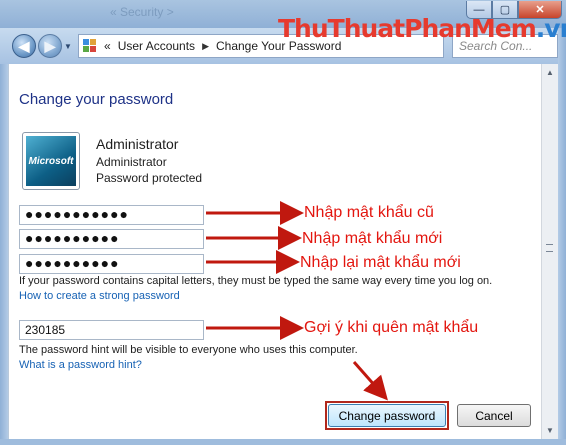  Describe the element at coordinates (549, 248) in the screenshot. I see `scroll-thumb-grip` at that location.